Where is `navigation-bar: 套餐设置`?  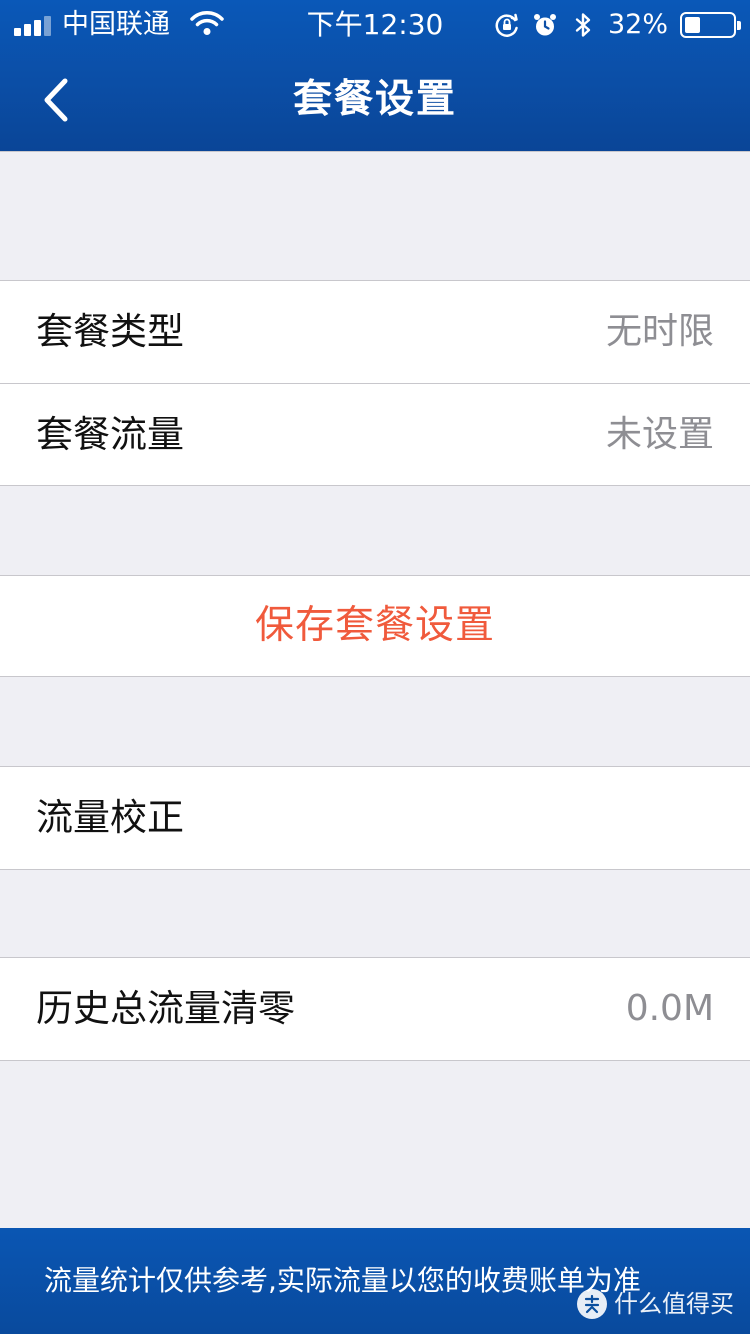 navigation-bar: 套餐设置 is located at coordinates (375, 100).